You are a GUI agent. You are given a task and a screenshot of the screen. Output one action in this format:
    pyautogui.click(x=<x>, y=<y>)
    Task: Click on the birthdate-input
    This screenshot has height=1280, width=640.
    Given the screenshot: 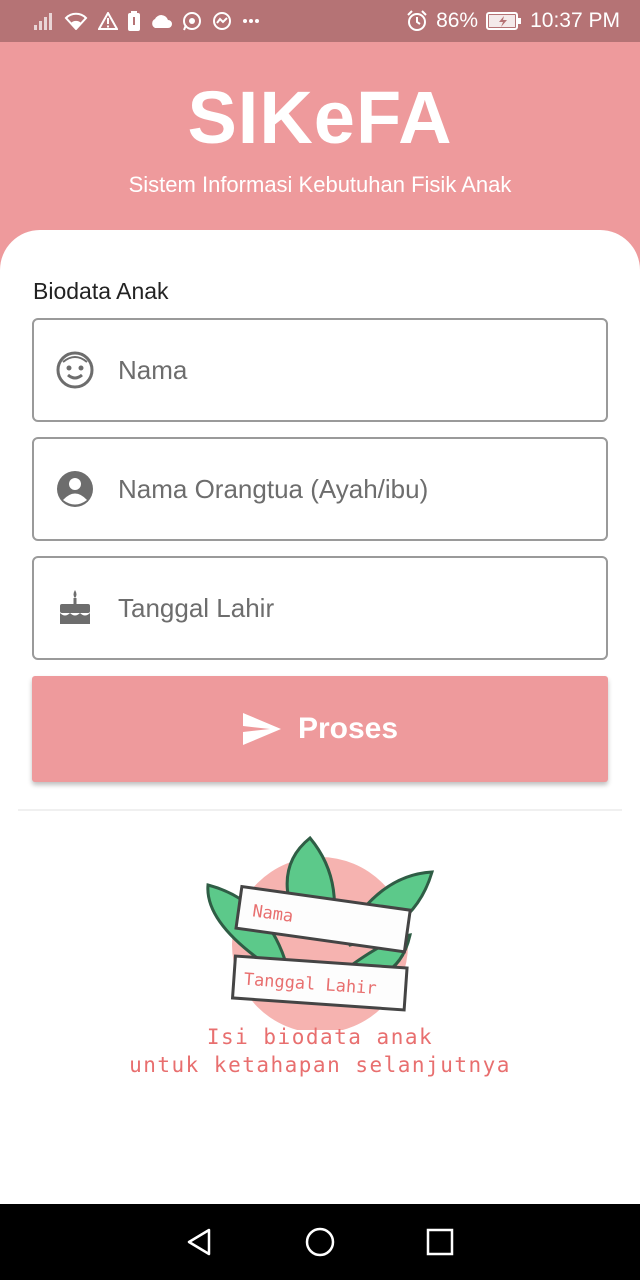 What is the action you would take?
    pyautogui.click(x=353, y=608)
    